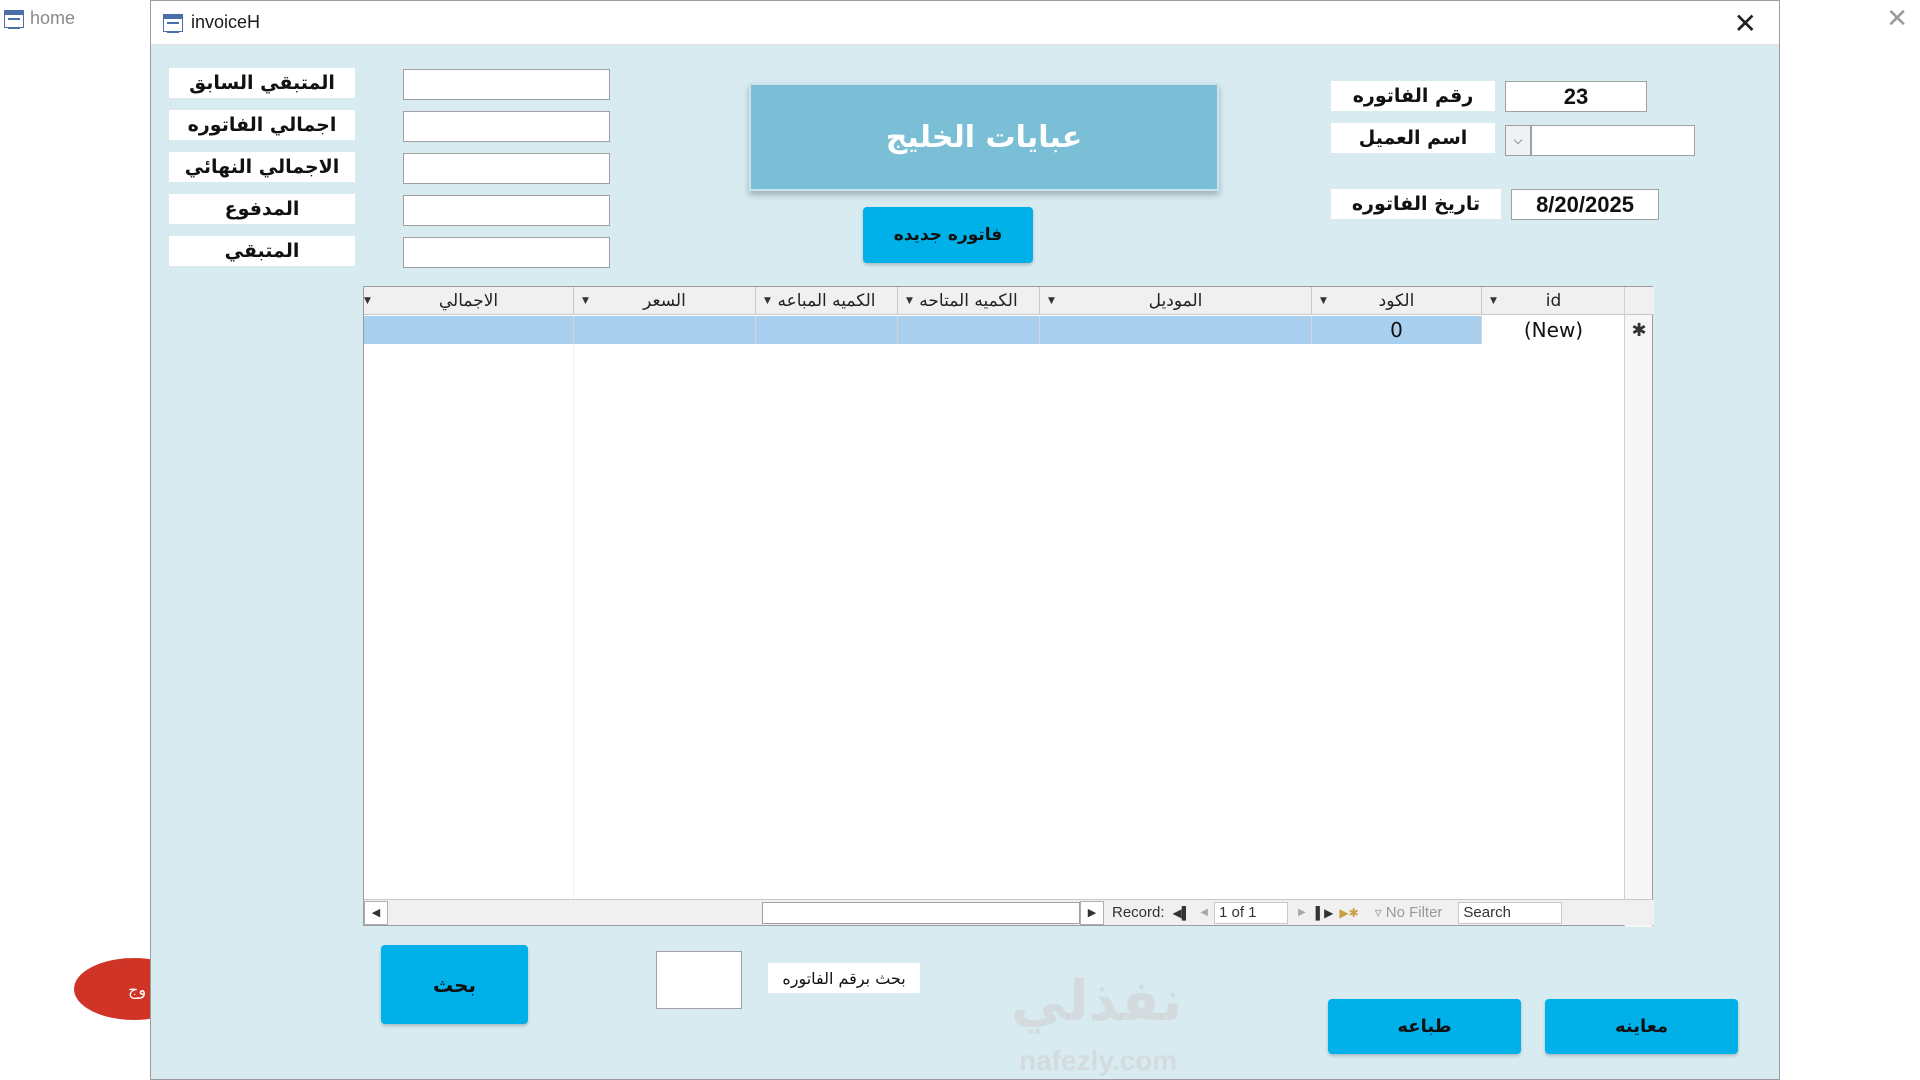  What do you see at coordinates (573, 622) in the screenshot?
I see `column-divider` at bounding box center [573, 622].